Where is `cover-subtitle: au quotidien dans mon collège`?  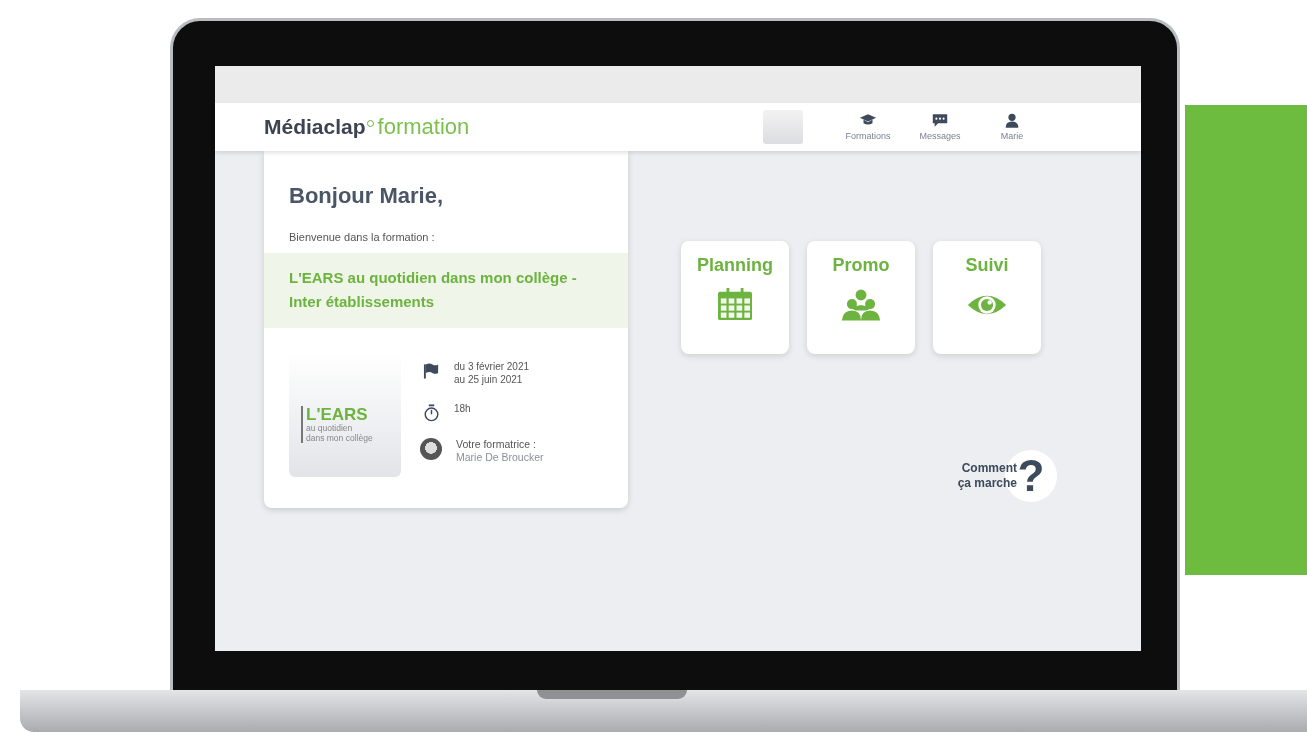 cover-subtitle: au quotidien dans mon collège is located at coordinates (340, 433).